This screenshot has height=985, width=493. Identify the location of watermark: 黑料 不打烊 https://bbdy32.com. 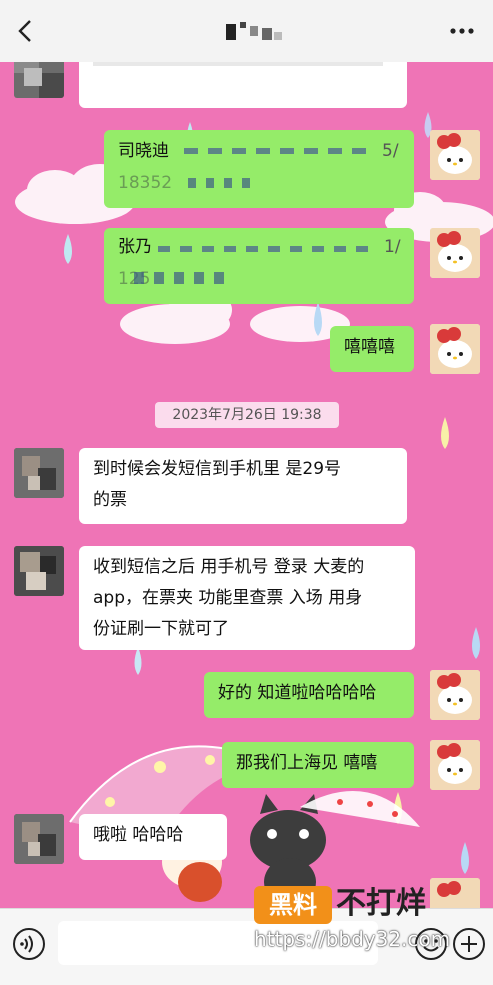
(370, 920).